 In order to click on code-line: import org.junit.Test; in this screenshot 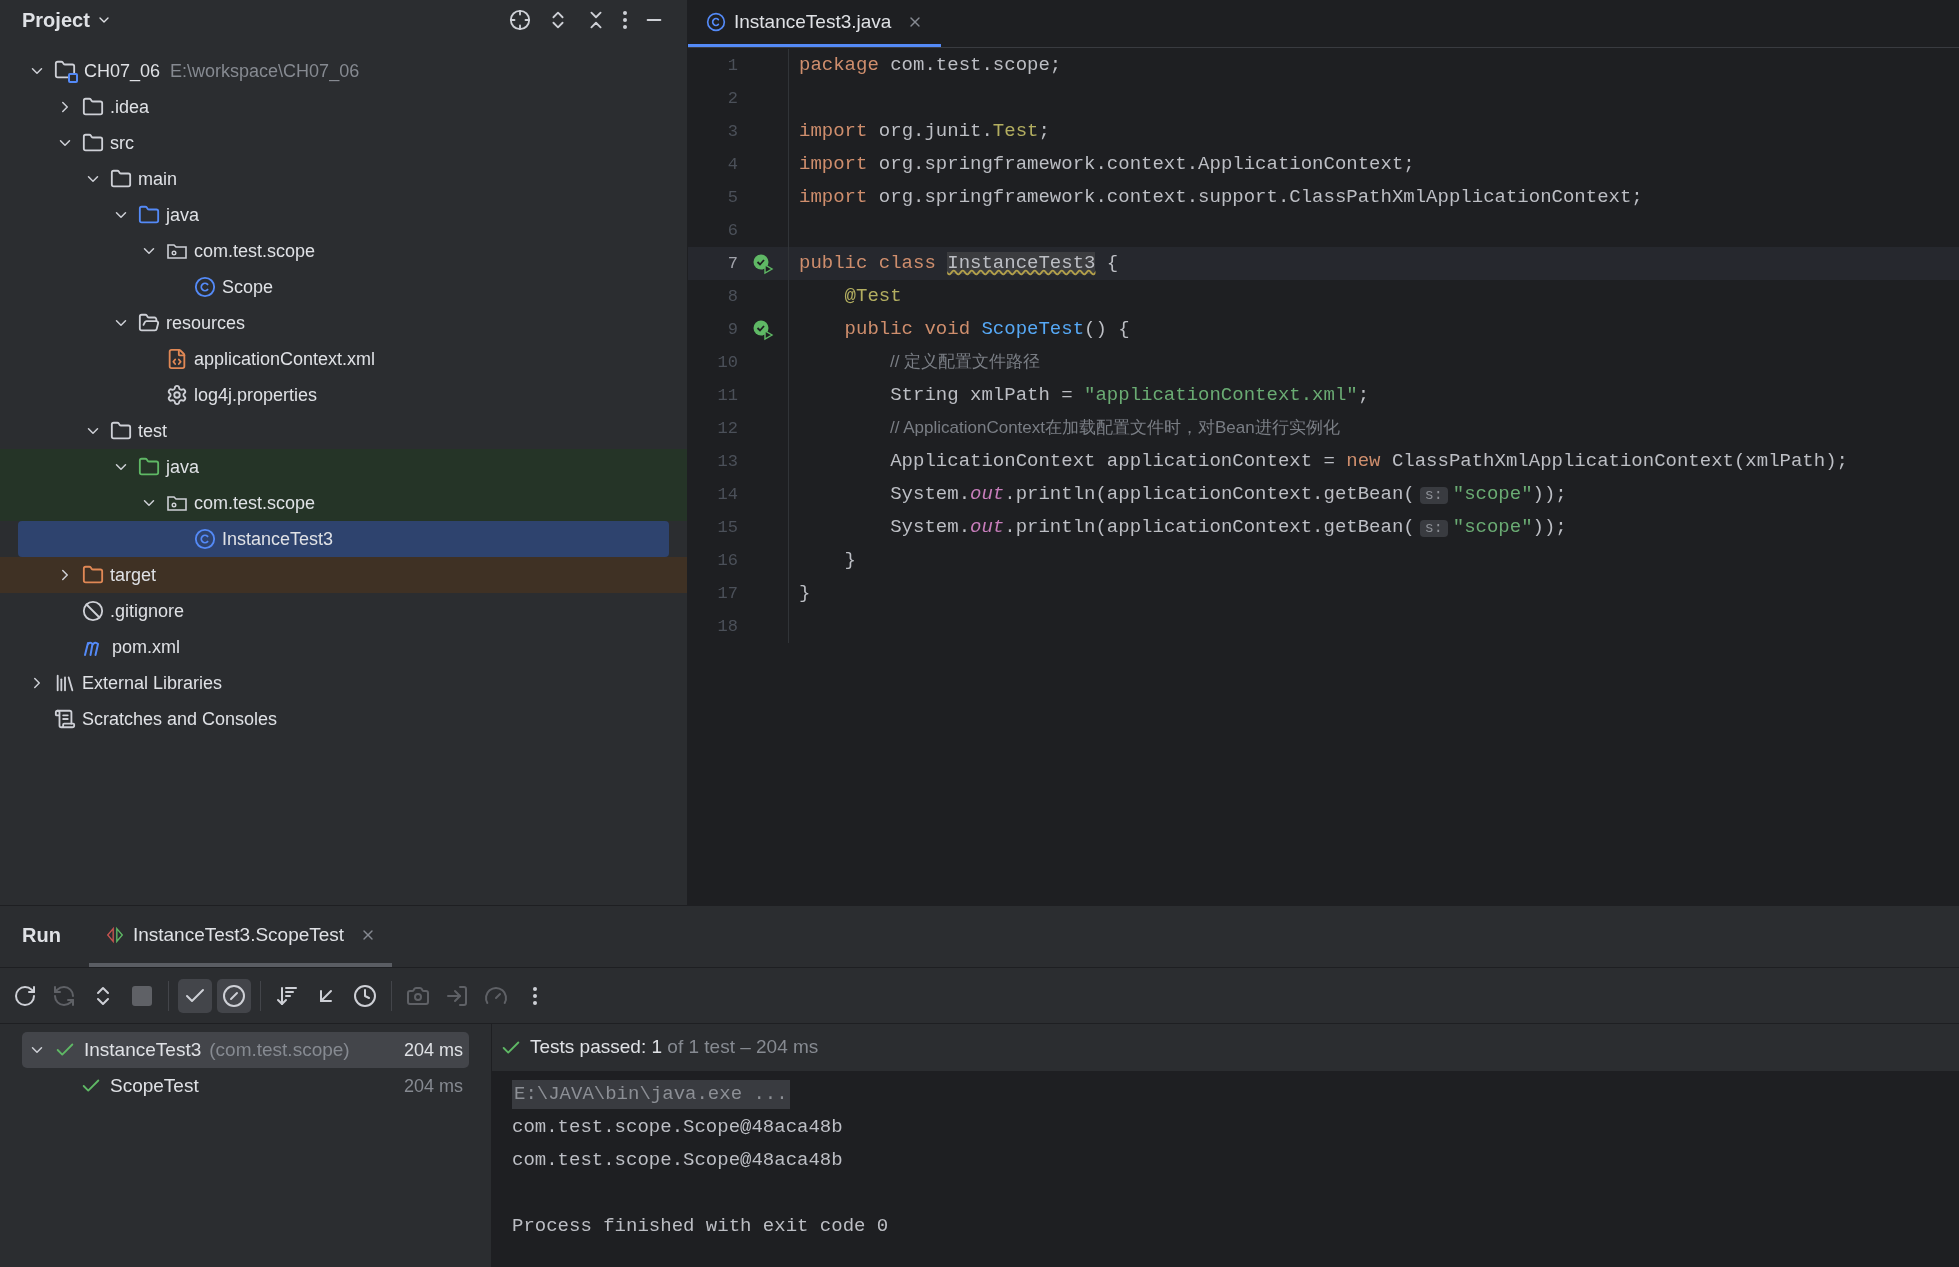, I will do `click(924, 132)`.